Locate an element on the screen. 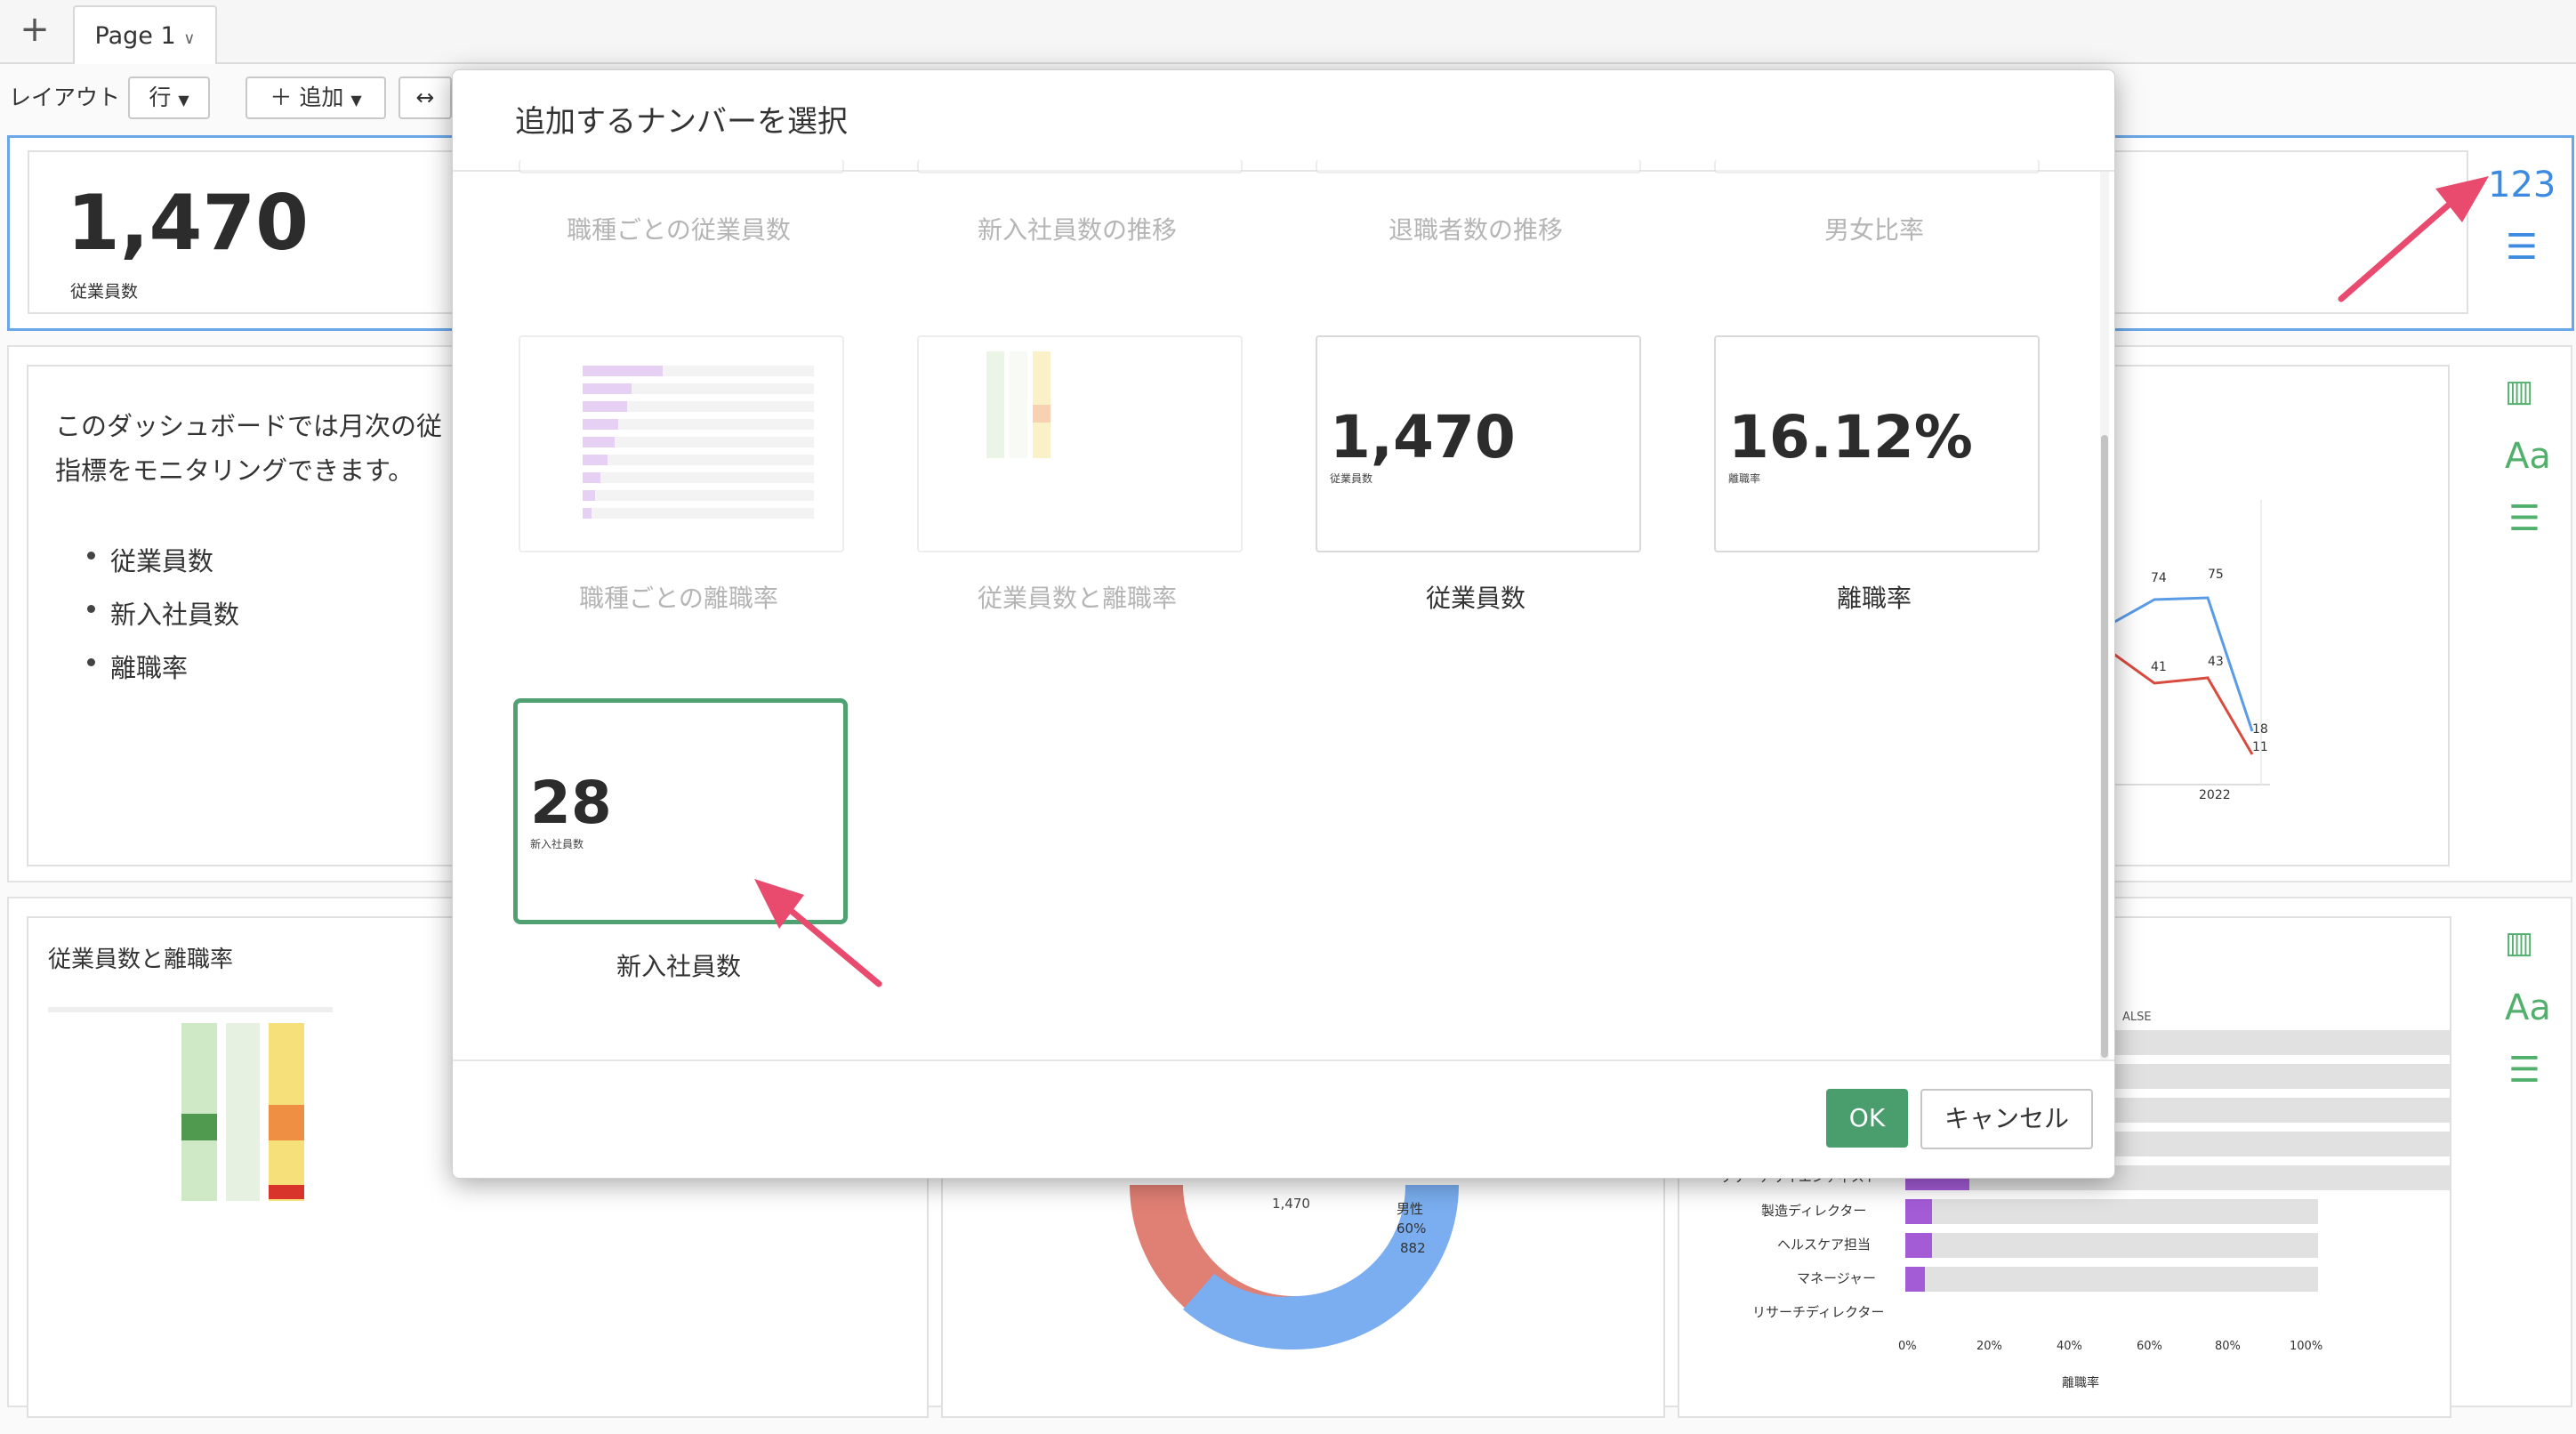 This screenshot has width=2576, height=1434. modal-title: 追加するナンバーを選択 is located at coordinates (681, 122).